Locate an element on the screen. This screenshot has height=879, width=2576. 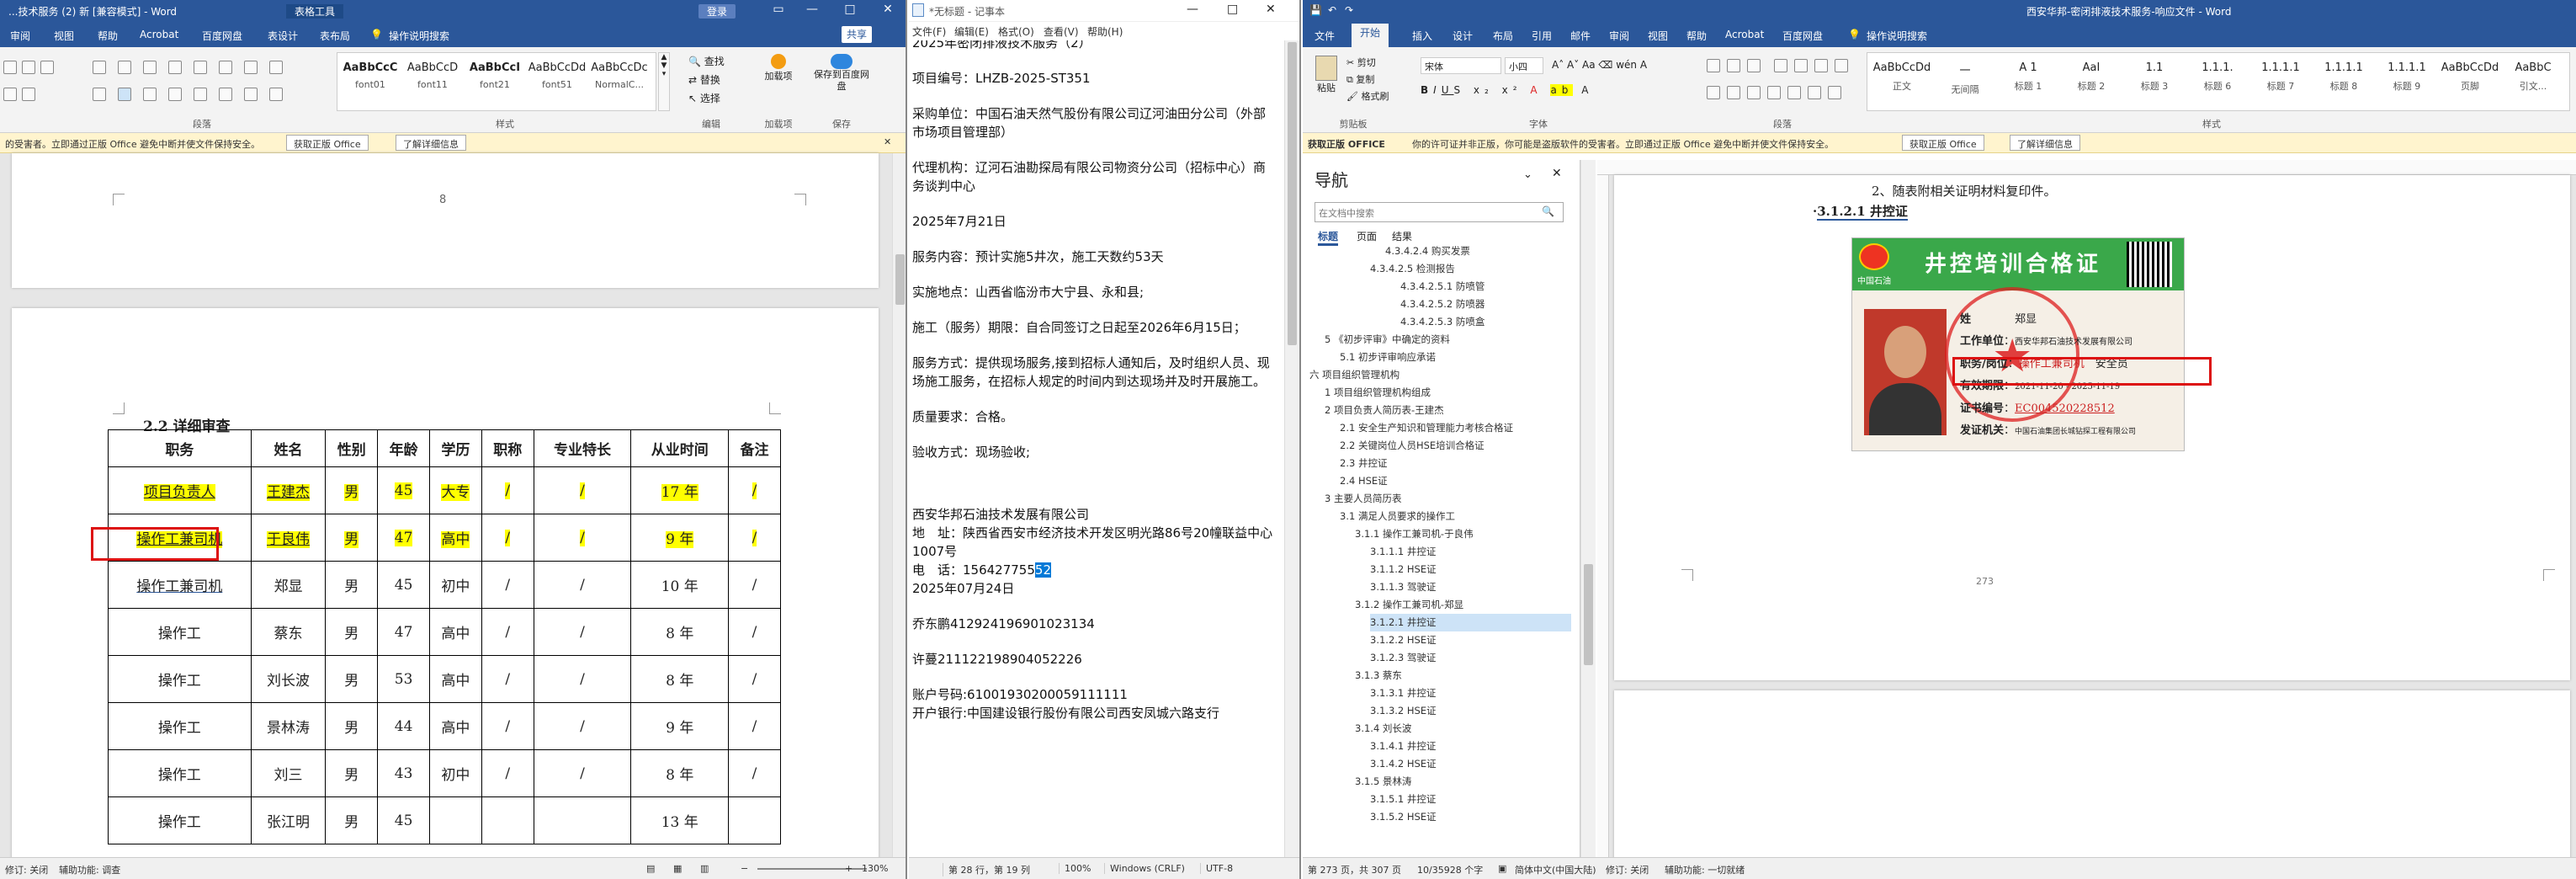
multilevel-list-icon is located at coordinates (1754, 65).